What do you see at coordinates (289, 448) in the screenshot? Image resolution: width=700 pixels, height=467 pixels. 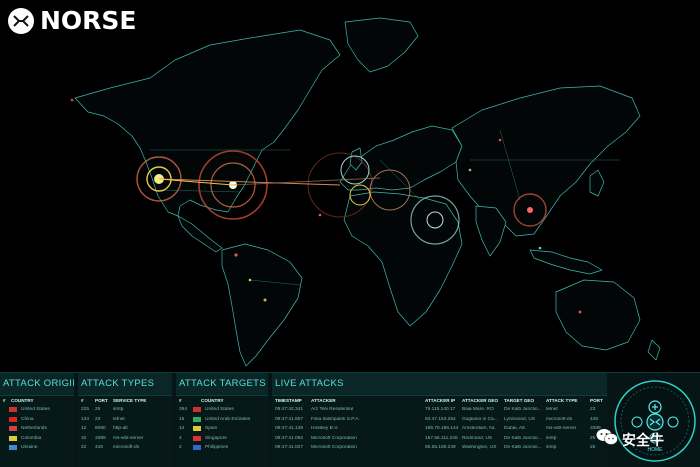 I see `live-time: 09:47:41.027` at bounding box center [289, 448].